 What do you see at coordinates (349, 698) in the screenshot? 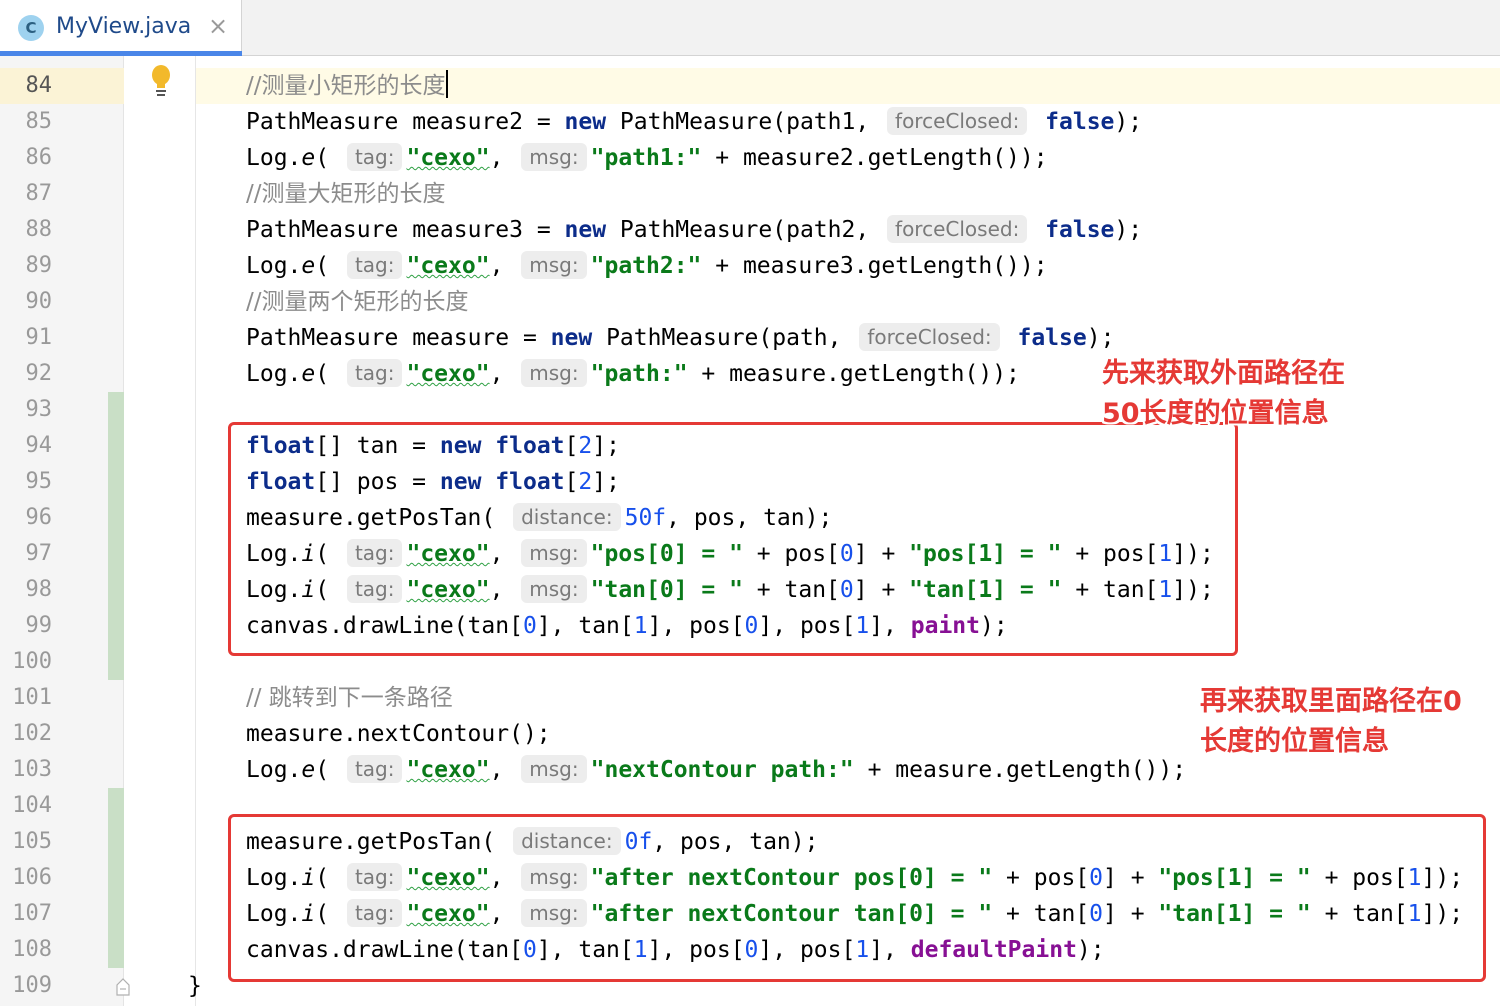
I see `code-text: // 跳转到下一条路径` at bounding box center [349, 698].